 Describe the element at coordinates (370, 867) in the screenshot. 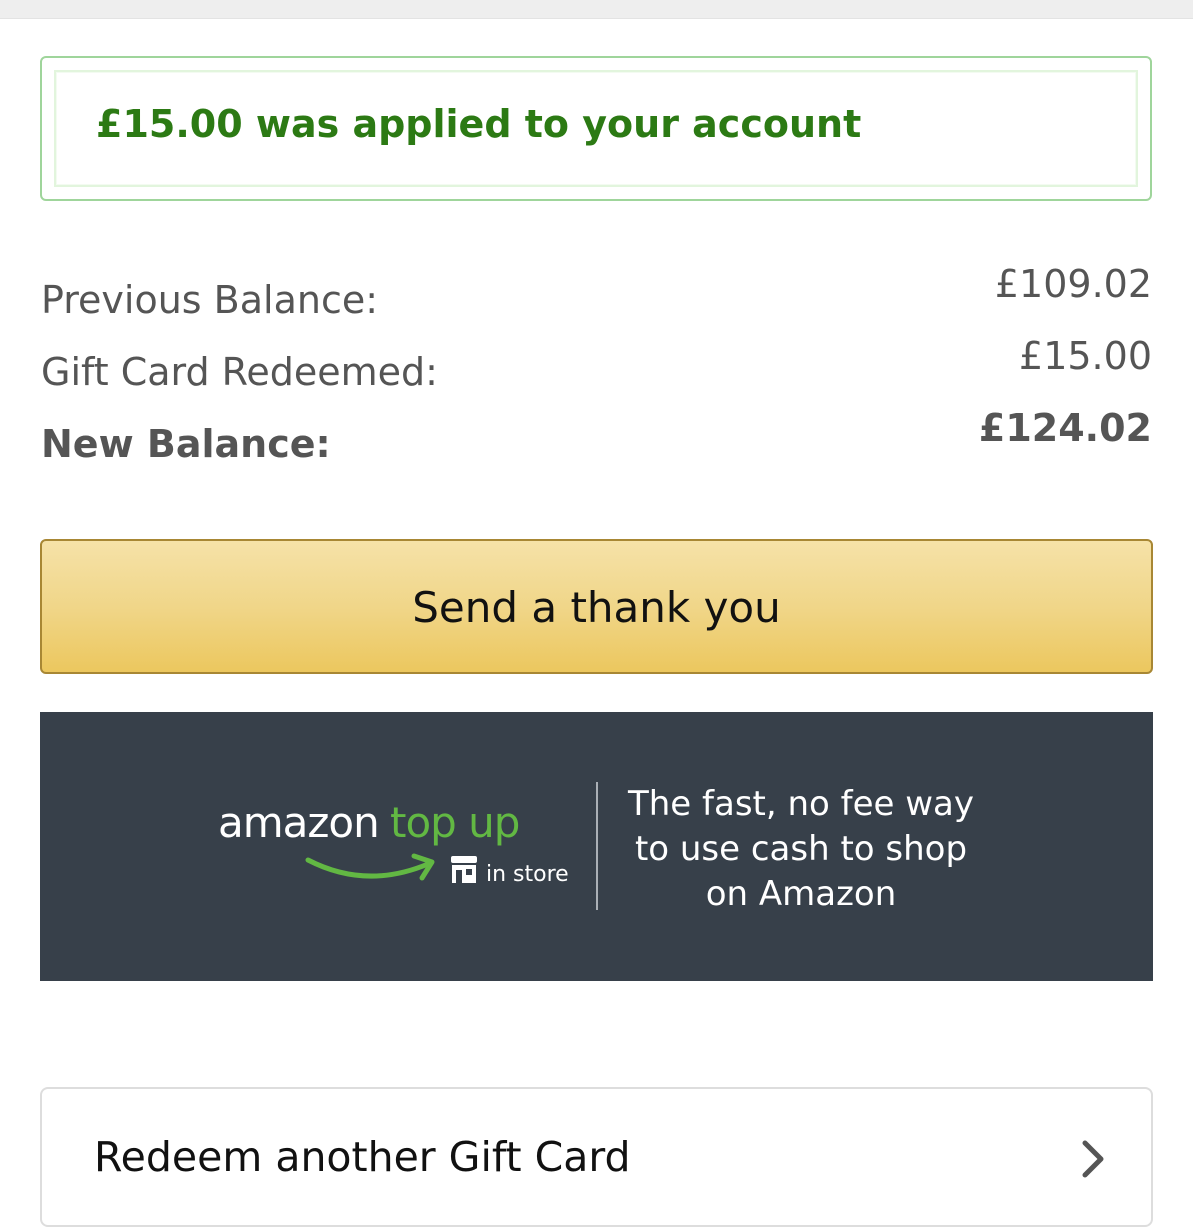

I see `amazon-smile-icon` at that location.